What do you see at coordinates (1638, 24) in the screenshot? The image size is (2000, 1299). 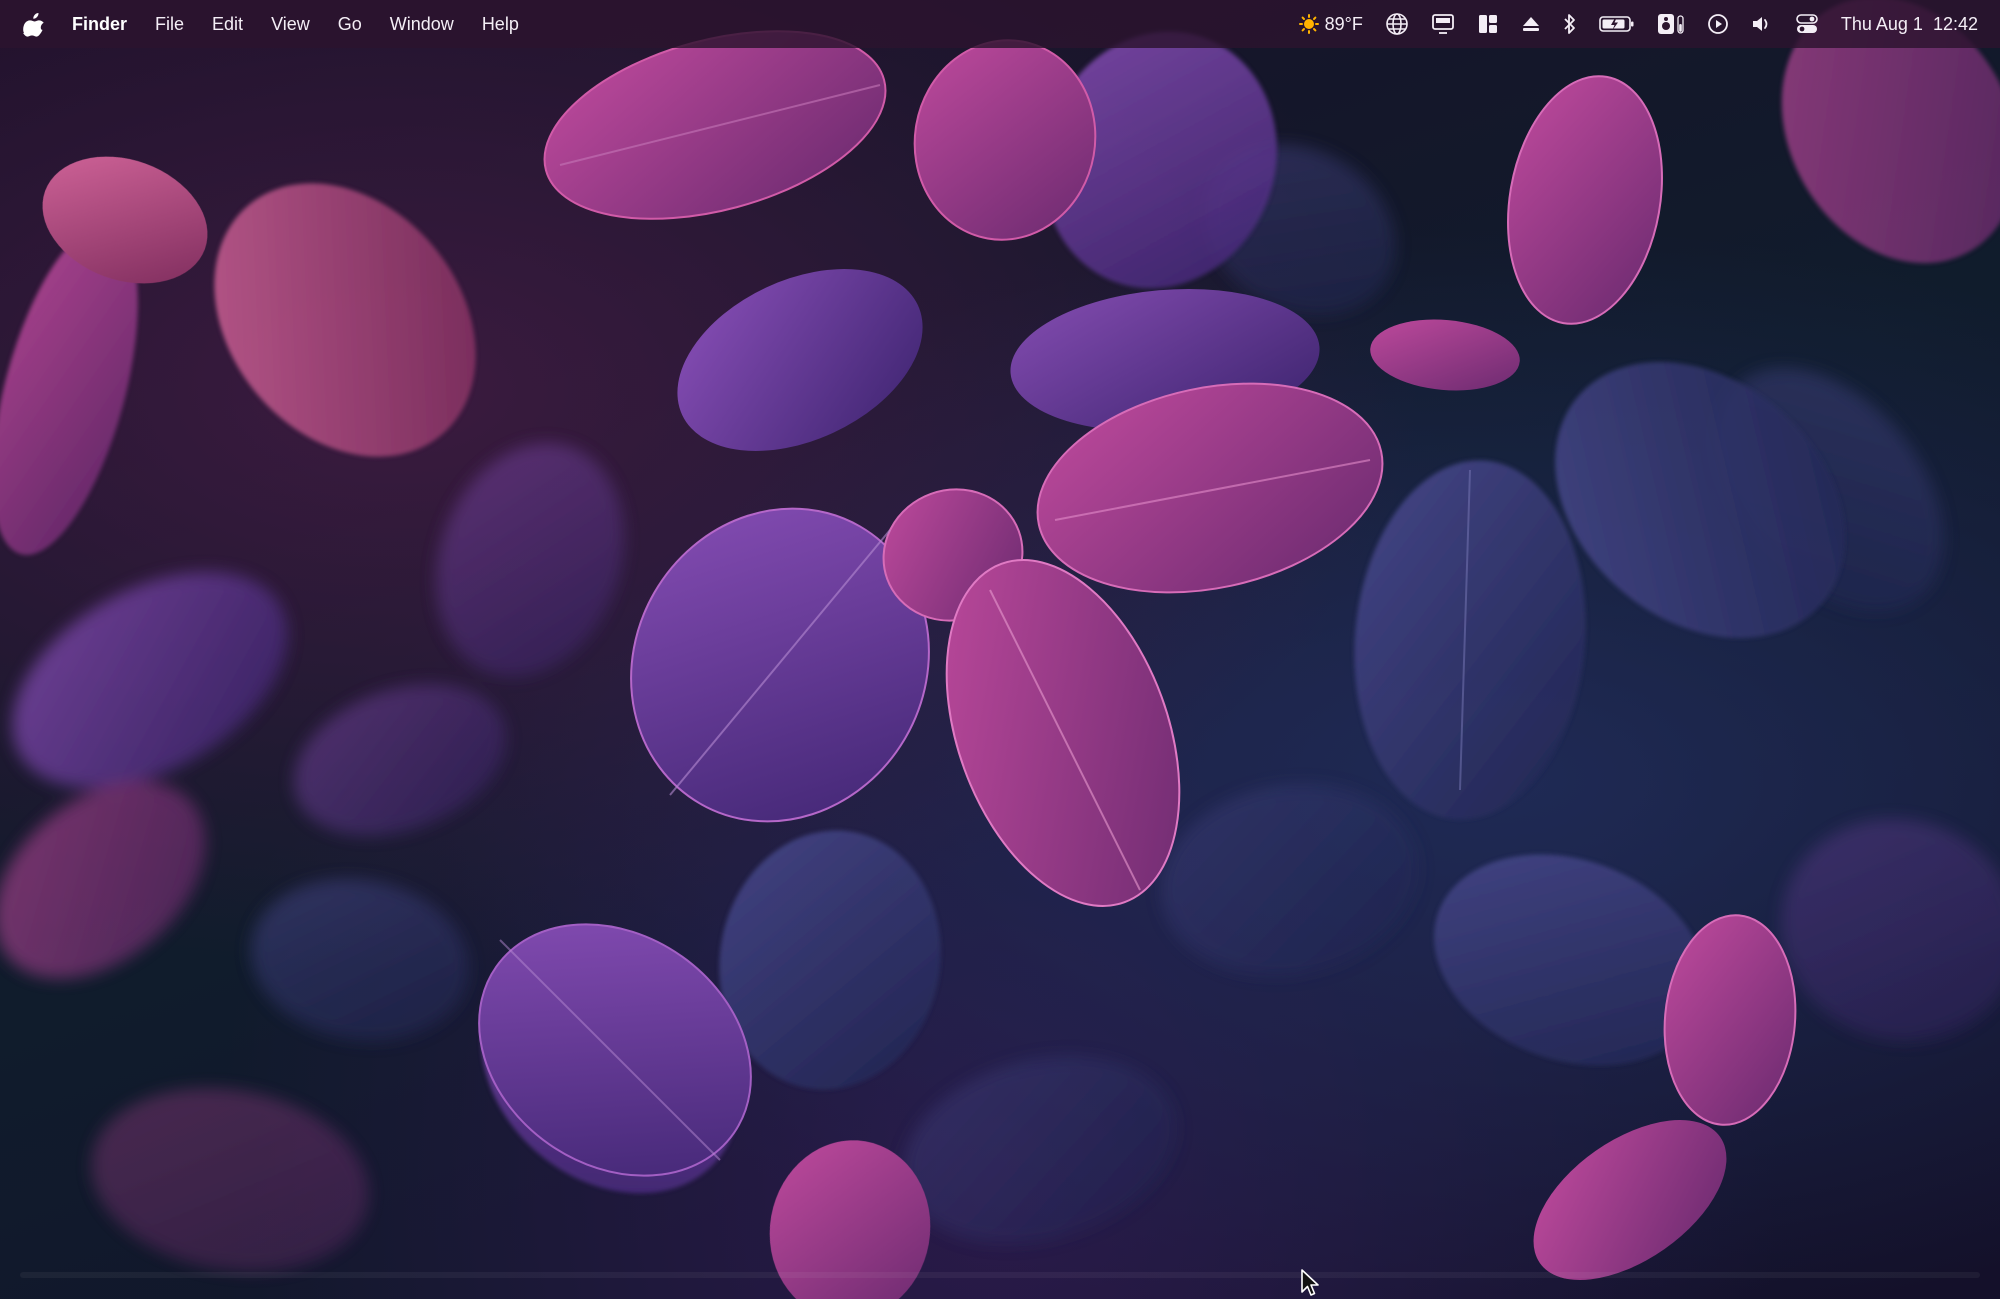 I see `menu-bar-right: 89°F Thu Aug 1 12:42` at bounding box center [1638, 24].